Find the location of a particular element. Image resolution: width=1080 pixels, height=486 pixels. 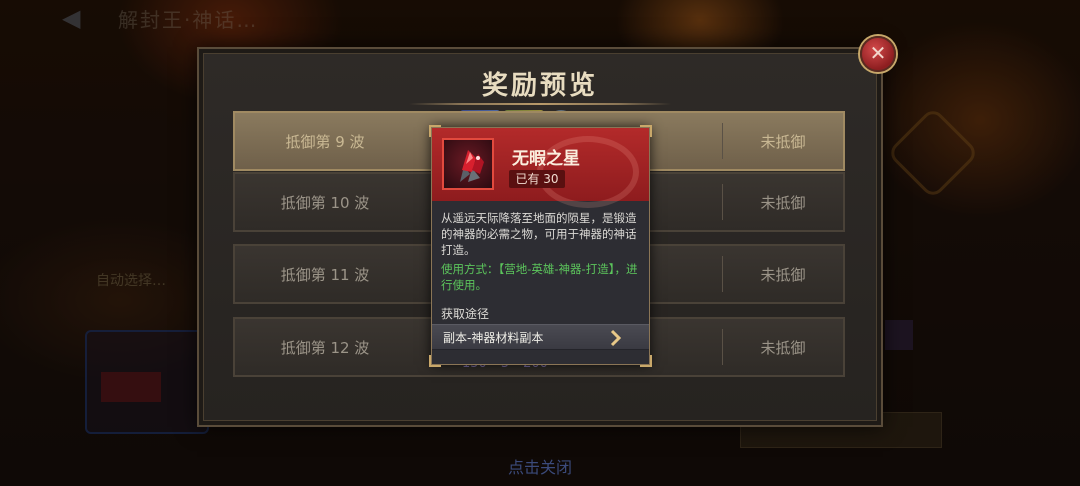

red-crystal-icon is located at coordinates (472, 166).